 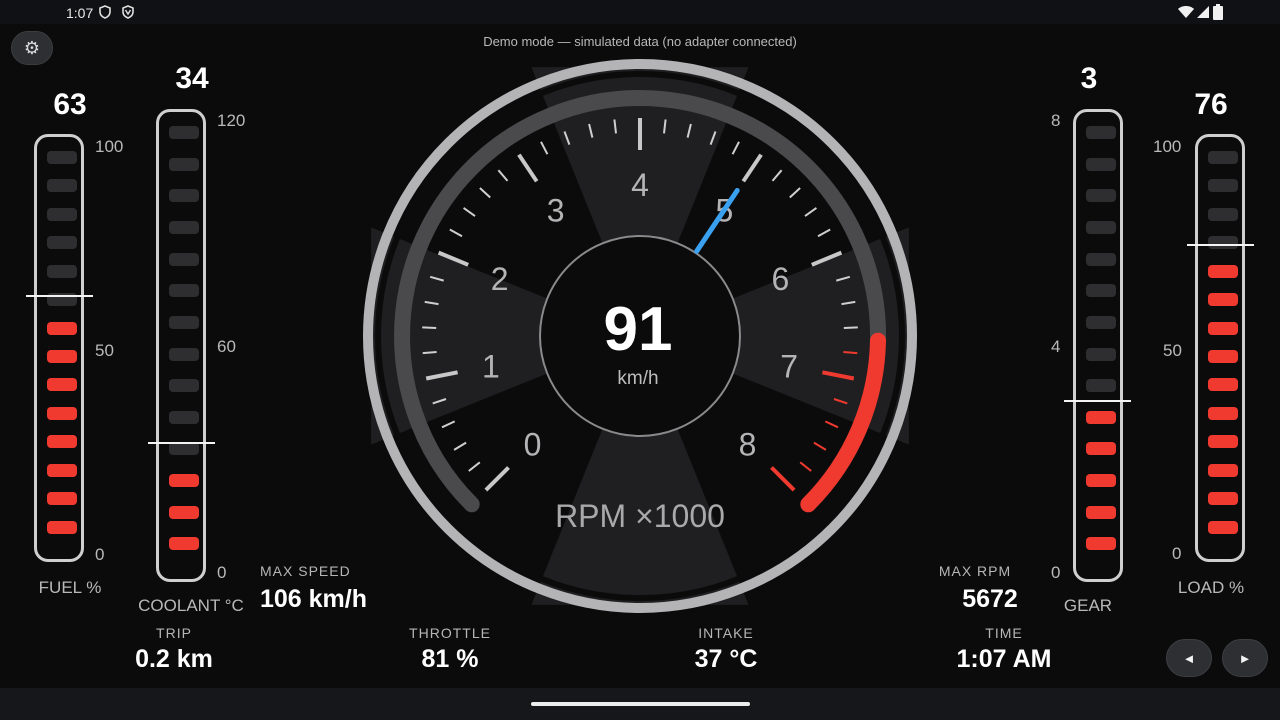 I want to click on triangle-right-icon: ►, so click(x=1245, y=658).